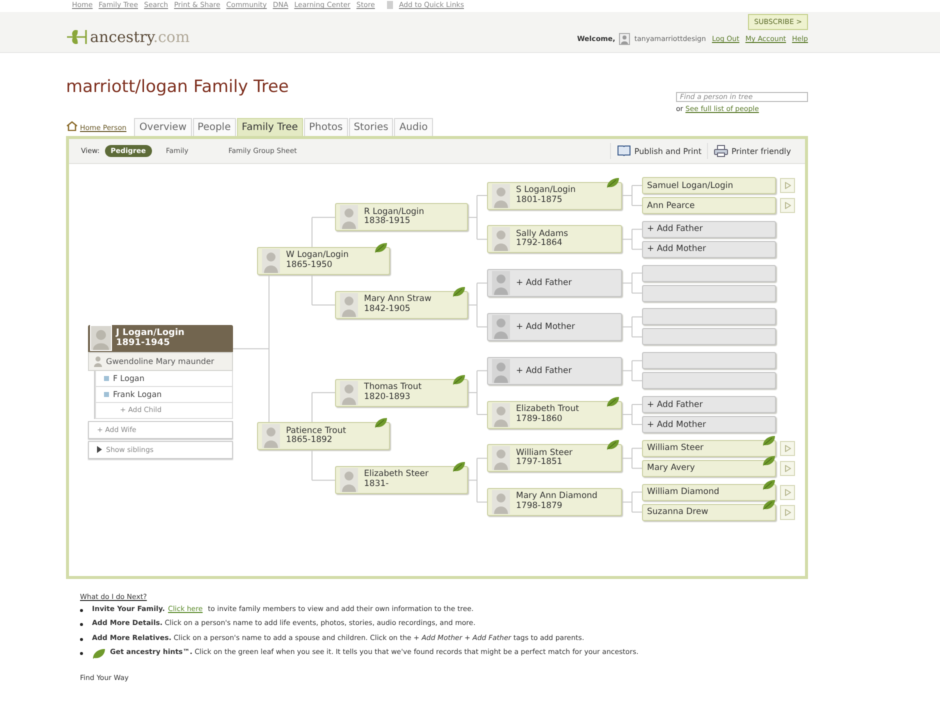  I want to click on person-card: R Logan/Login 1838-1915, so click(401, 217).